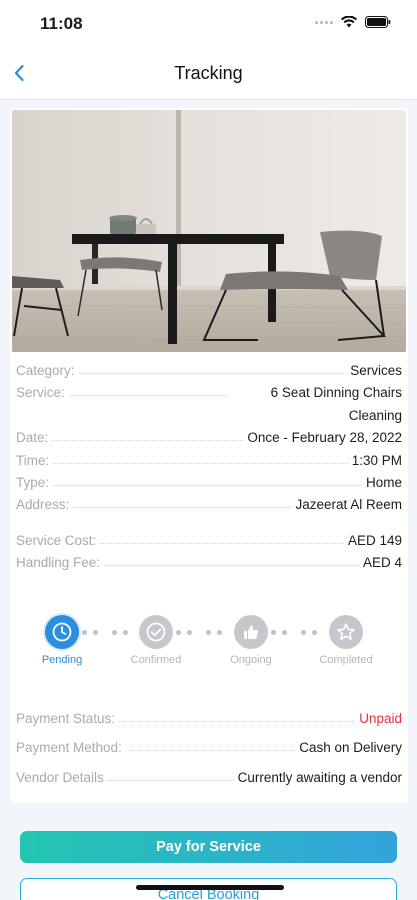  I want to click on vendor-details-value: Currently awaiting a vendor, so click(319, 777).